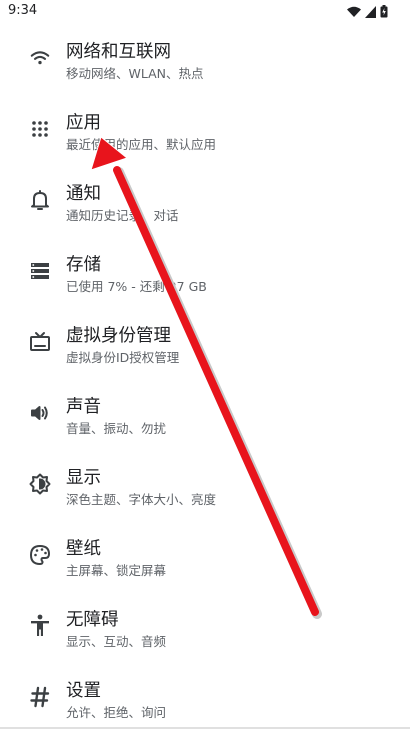  Describe the element at coordinates (40, 342) in the screenshot. I see `tv-icon` at that location.